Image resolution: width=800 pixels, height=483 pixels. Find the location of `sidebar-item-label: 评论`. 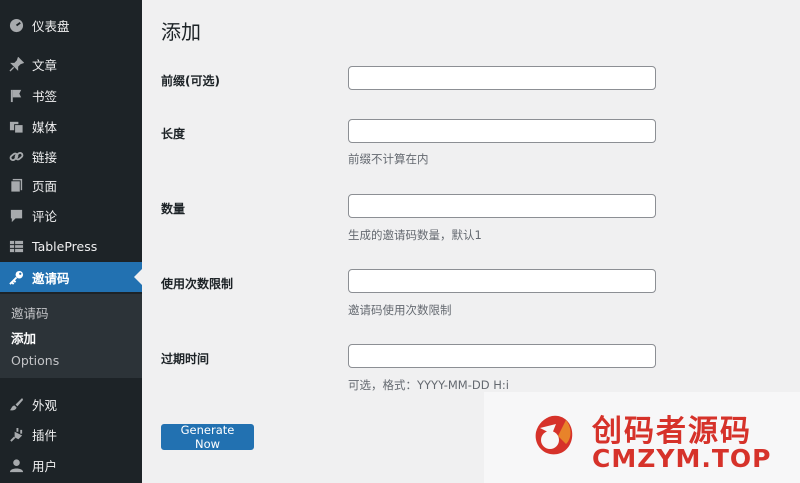

sidebar-item-label: 评论 is located at coordinates (45, 216).